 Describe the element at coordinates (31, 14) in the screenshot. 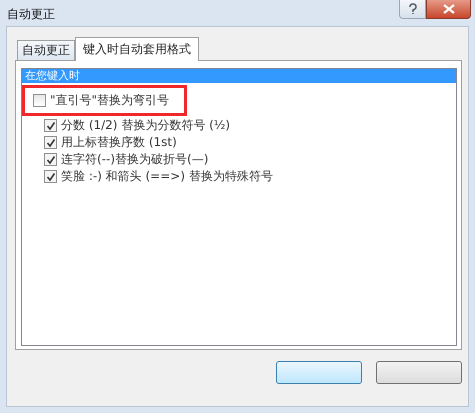

I see `window-title: 自动更正` at that location.